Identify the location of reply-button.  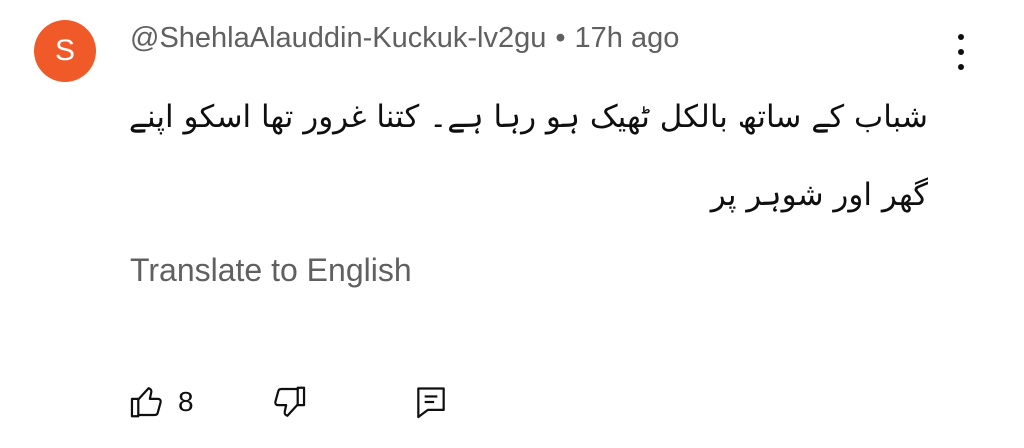
(431, 402).